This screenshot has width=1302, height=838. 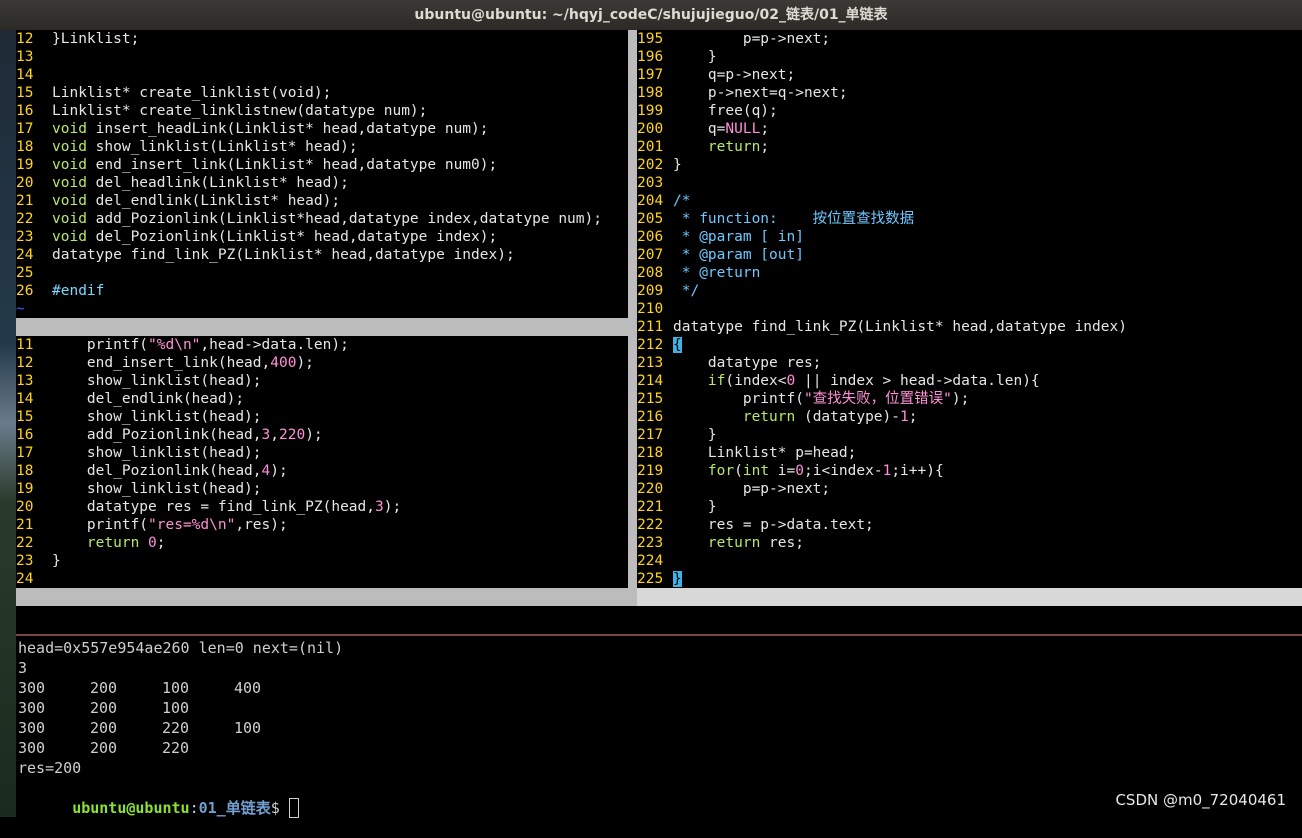 What do you see at coordinates (969, 111) in the screenshot?
I see `code-line: 199 free(q);` at bounding box center [969, 111].